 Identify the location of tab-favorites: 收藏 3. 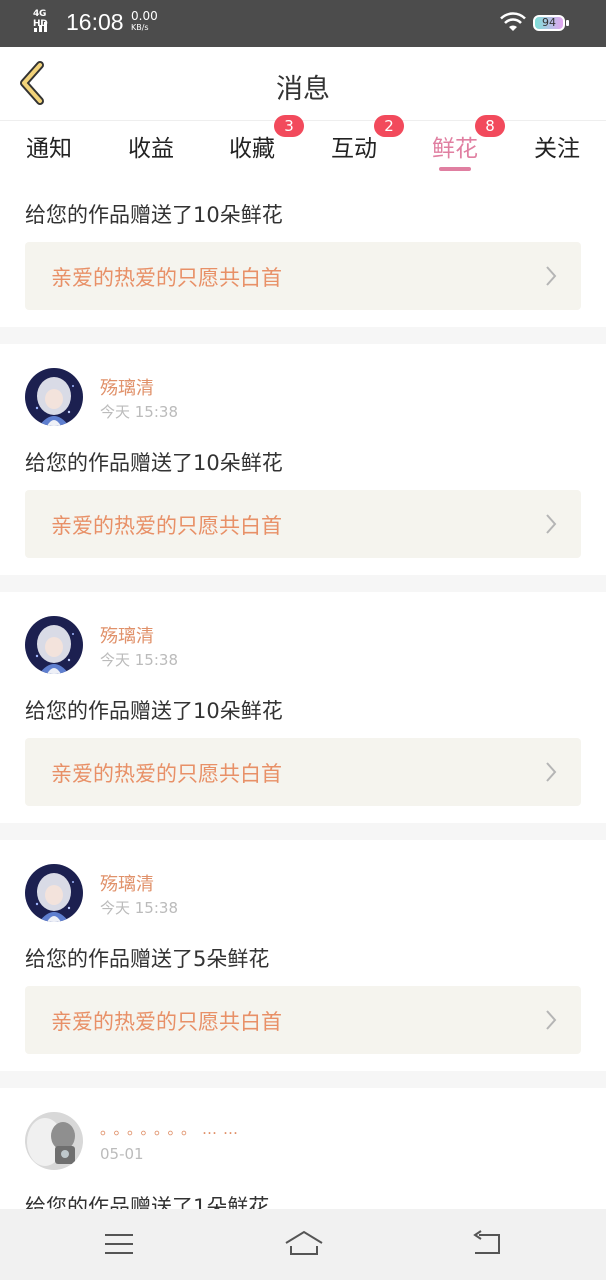
(258, 144).